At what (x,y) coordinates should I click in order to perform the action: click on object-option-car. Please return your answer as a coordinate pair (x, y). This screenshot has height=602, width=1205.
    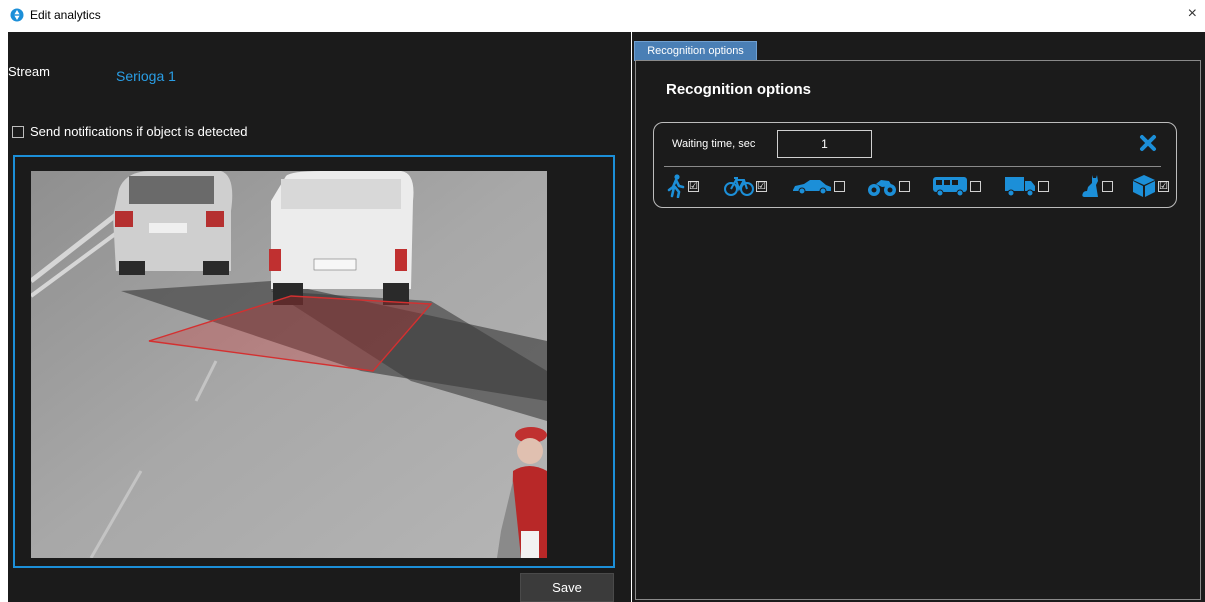
    Looking at the image, I should click on (818, 186).